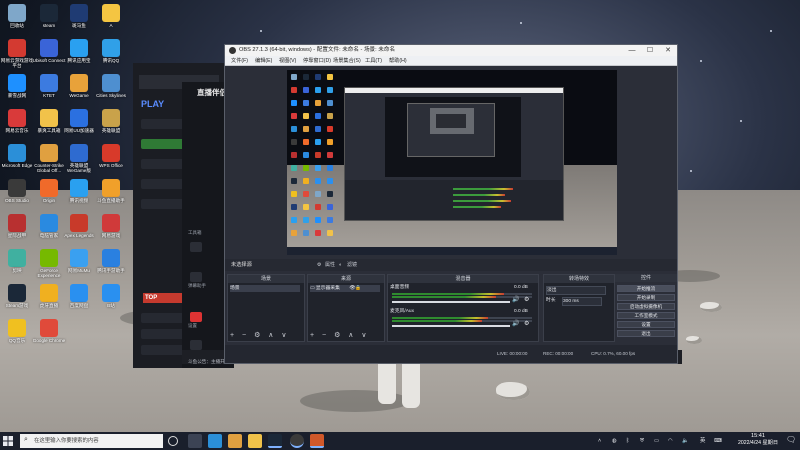  What do you see at coordinates (79, 129) in the screenshot?
I see `desktop-icon: 网易UU加速器` at bounding box center [79, 129].